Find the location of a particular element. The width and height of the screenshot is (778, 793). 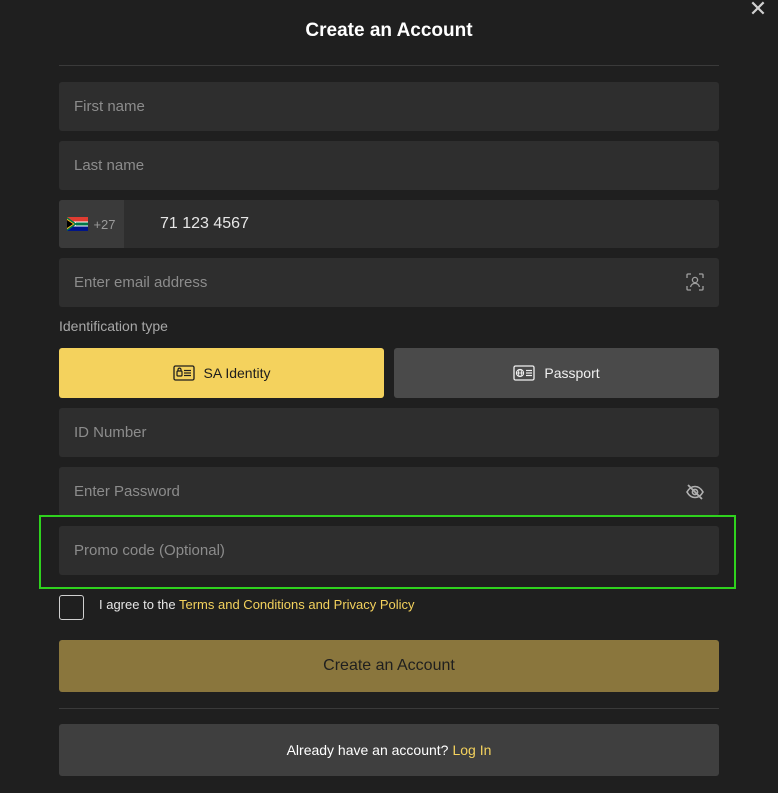

first-name-field is located at coordinates (389, 106).